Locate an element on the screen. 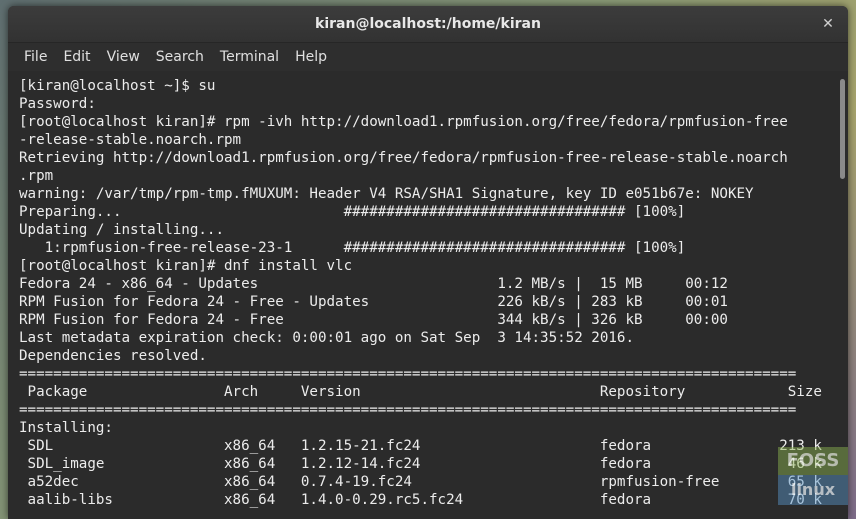  watermark-top: FOSS is located at coordinates (813, 461).